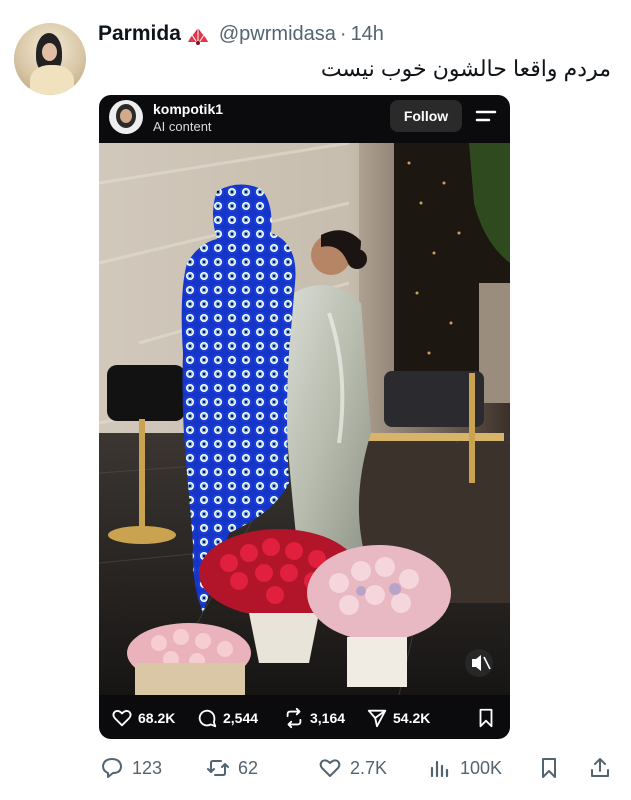 Image resolution: width=631 pixels, height=800 pixels. What do you see at coordinates (439, 769) in the screenshot?
I see `views-chart-icon` at bounding box center [439, 769].